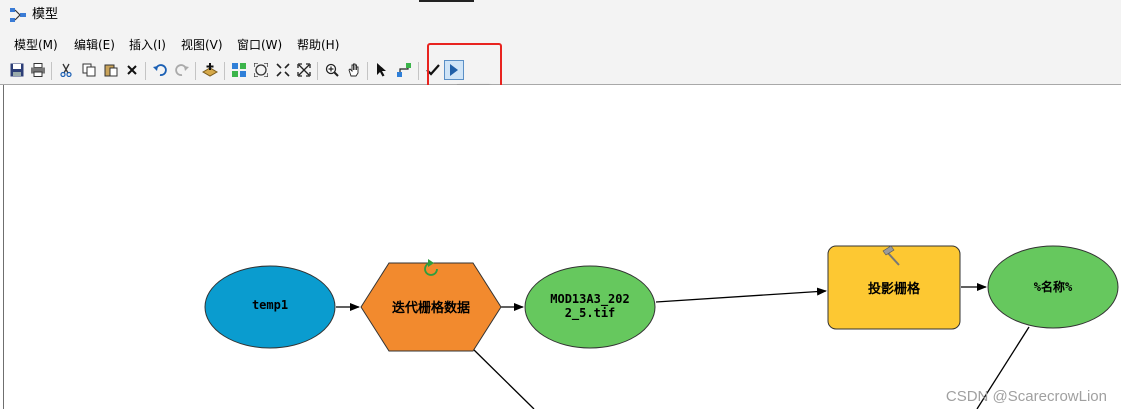 The height and width of the screenshot is (409, 1121). Describe the element at coordinates (404, 70) in the screenshot. I see `connect-icon` at that location.